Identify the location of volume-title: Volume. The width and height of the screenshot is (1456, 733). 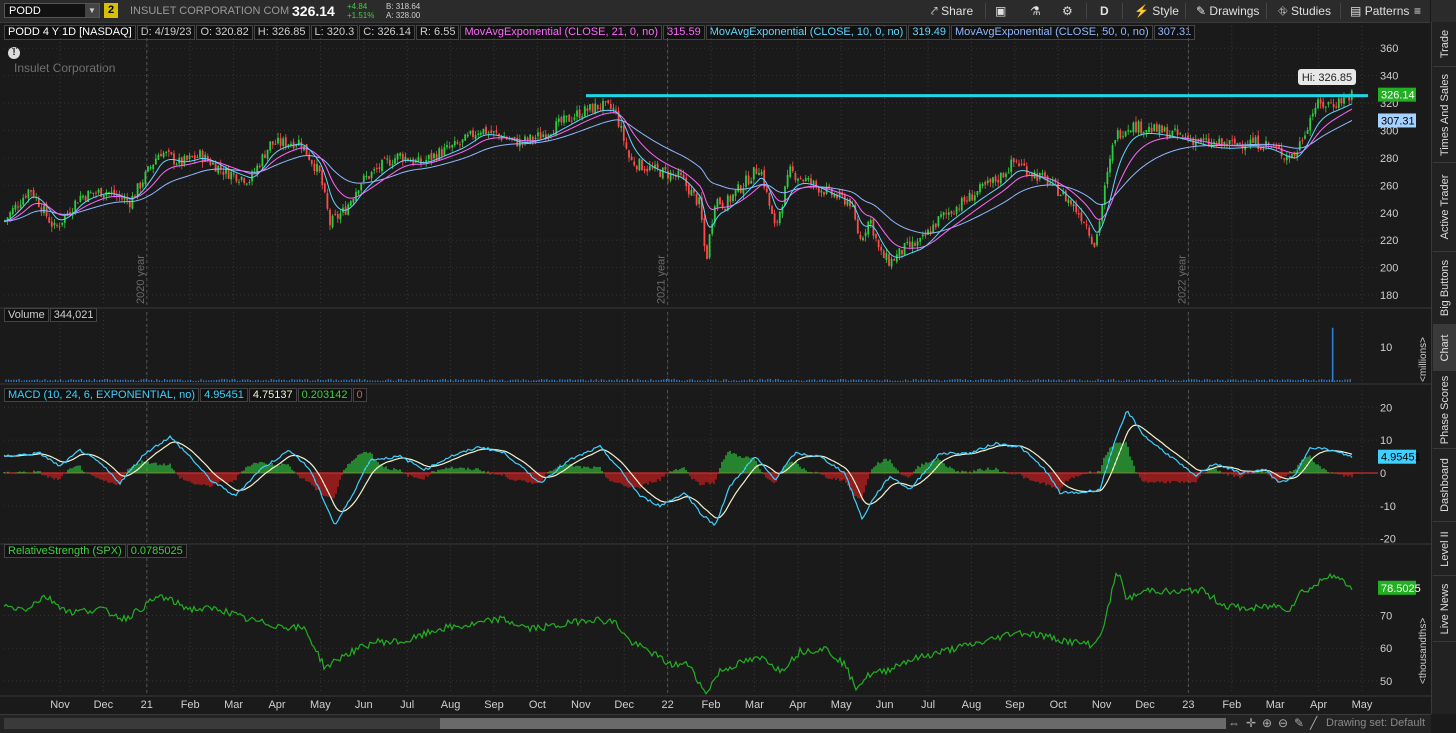
(26, 315).